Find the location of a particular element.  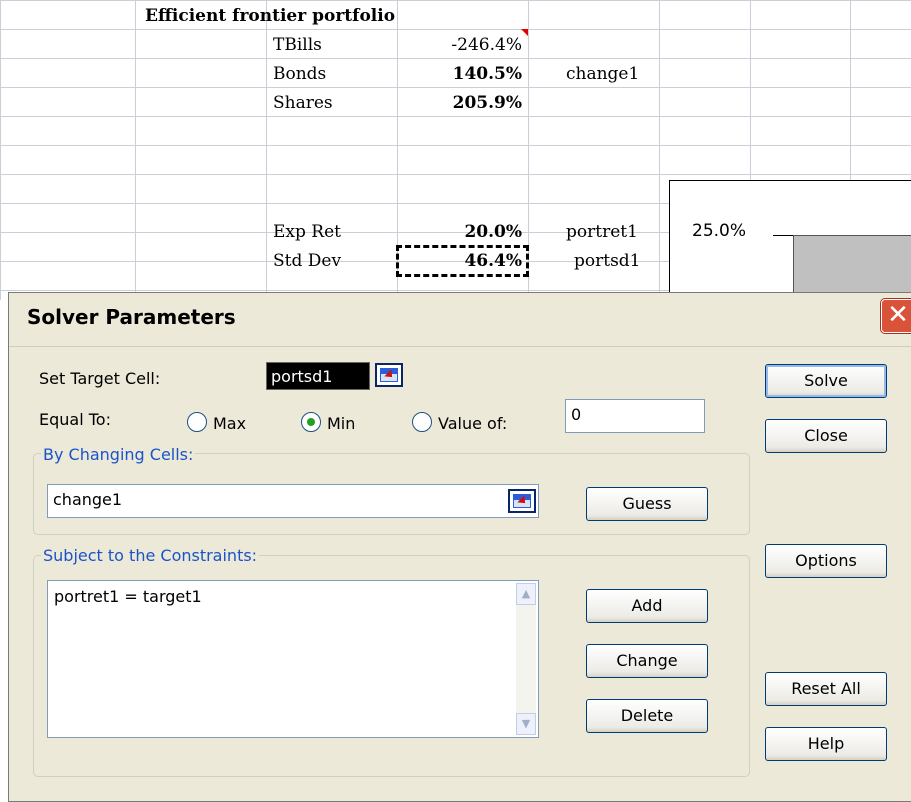

radio-max is located at coordinates (197, 422).